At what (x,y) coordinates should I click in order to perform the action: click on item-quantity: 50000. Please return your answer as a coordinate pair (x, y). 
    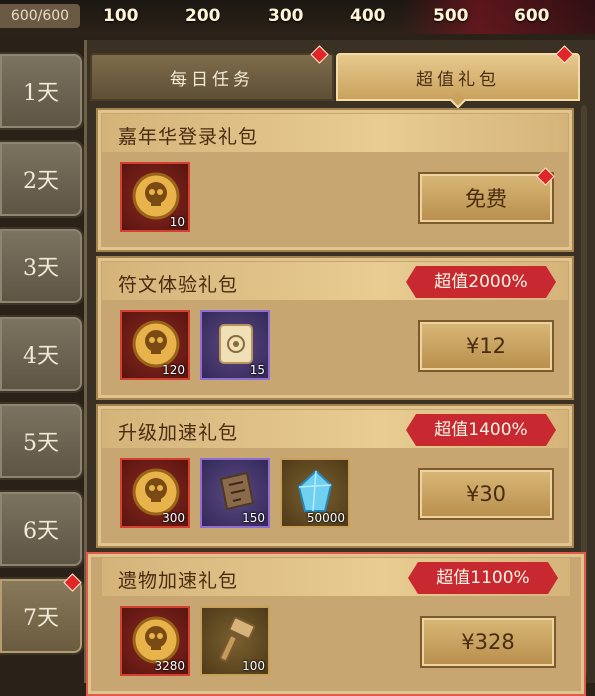
    Looking at the image, I should click on (325, 518).